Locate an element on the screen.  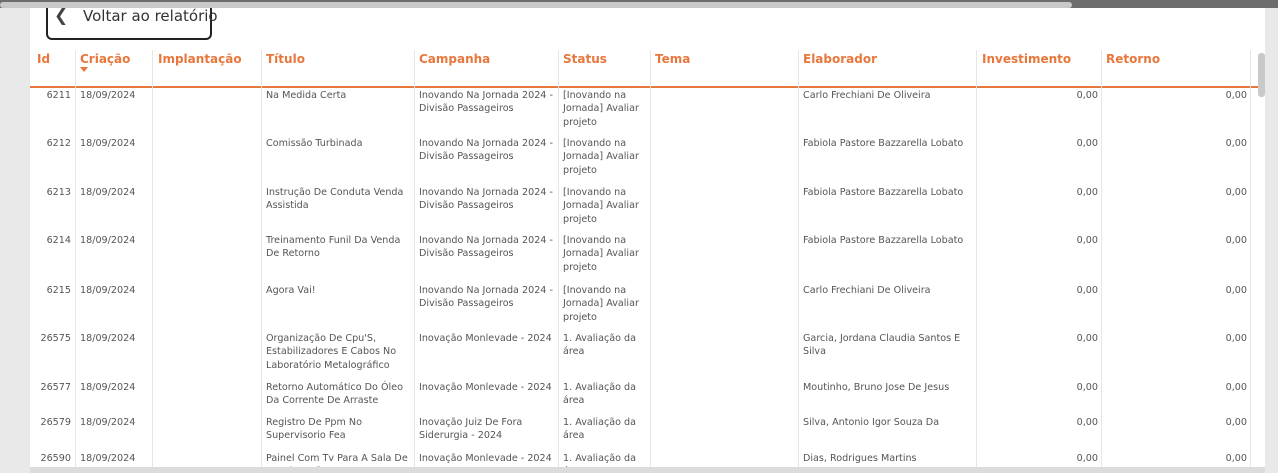
cell-id: 6213 is located at coordinates (58, 192).